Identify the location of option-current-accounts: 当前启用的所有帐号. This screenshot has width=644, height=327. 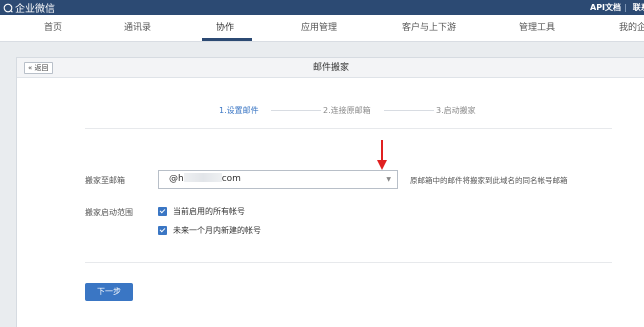
(201, 211).